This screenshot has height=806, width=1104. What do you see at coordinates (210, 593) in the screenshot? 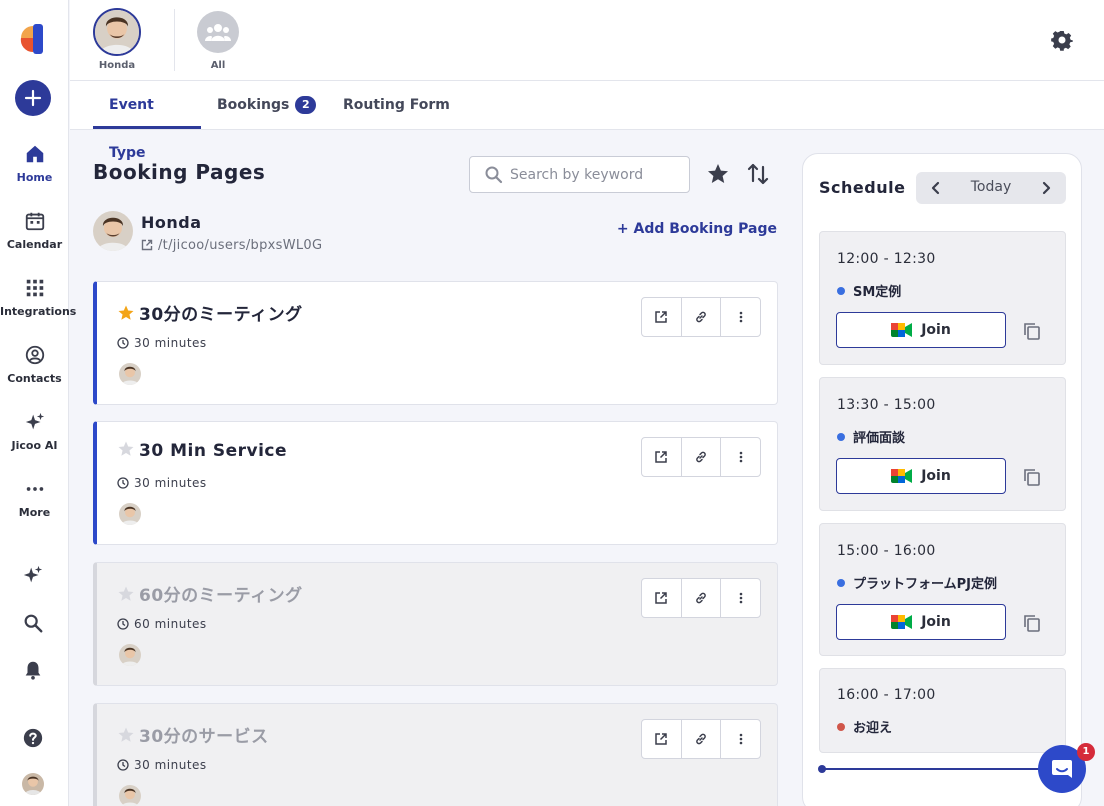
I see `card-title: 60分のミーティング` at bounding box center [210, 593].